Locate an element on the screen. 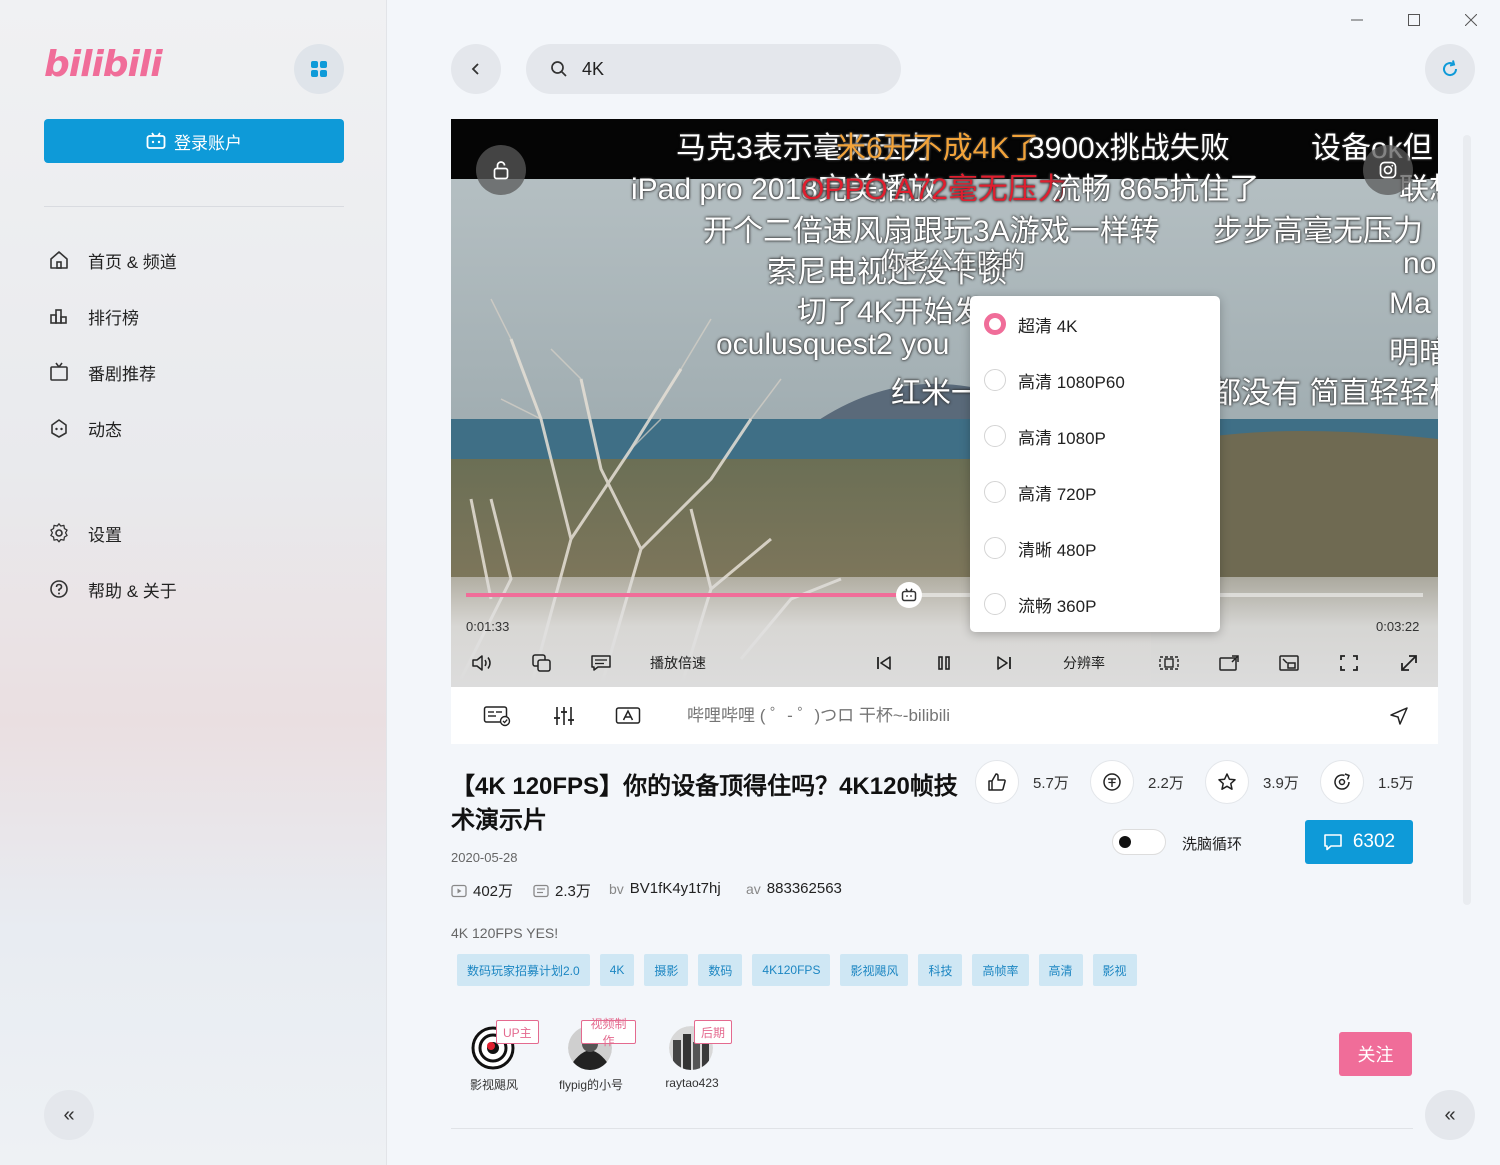  danmaku-count-value: 2.3万 is located at coordinates (573, 891).